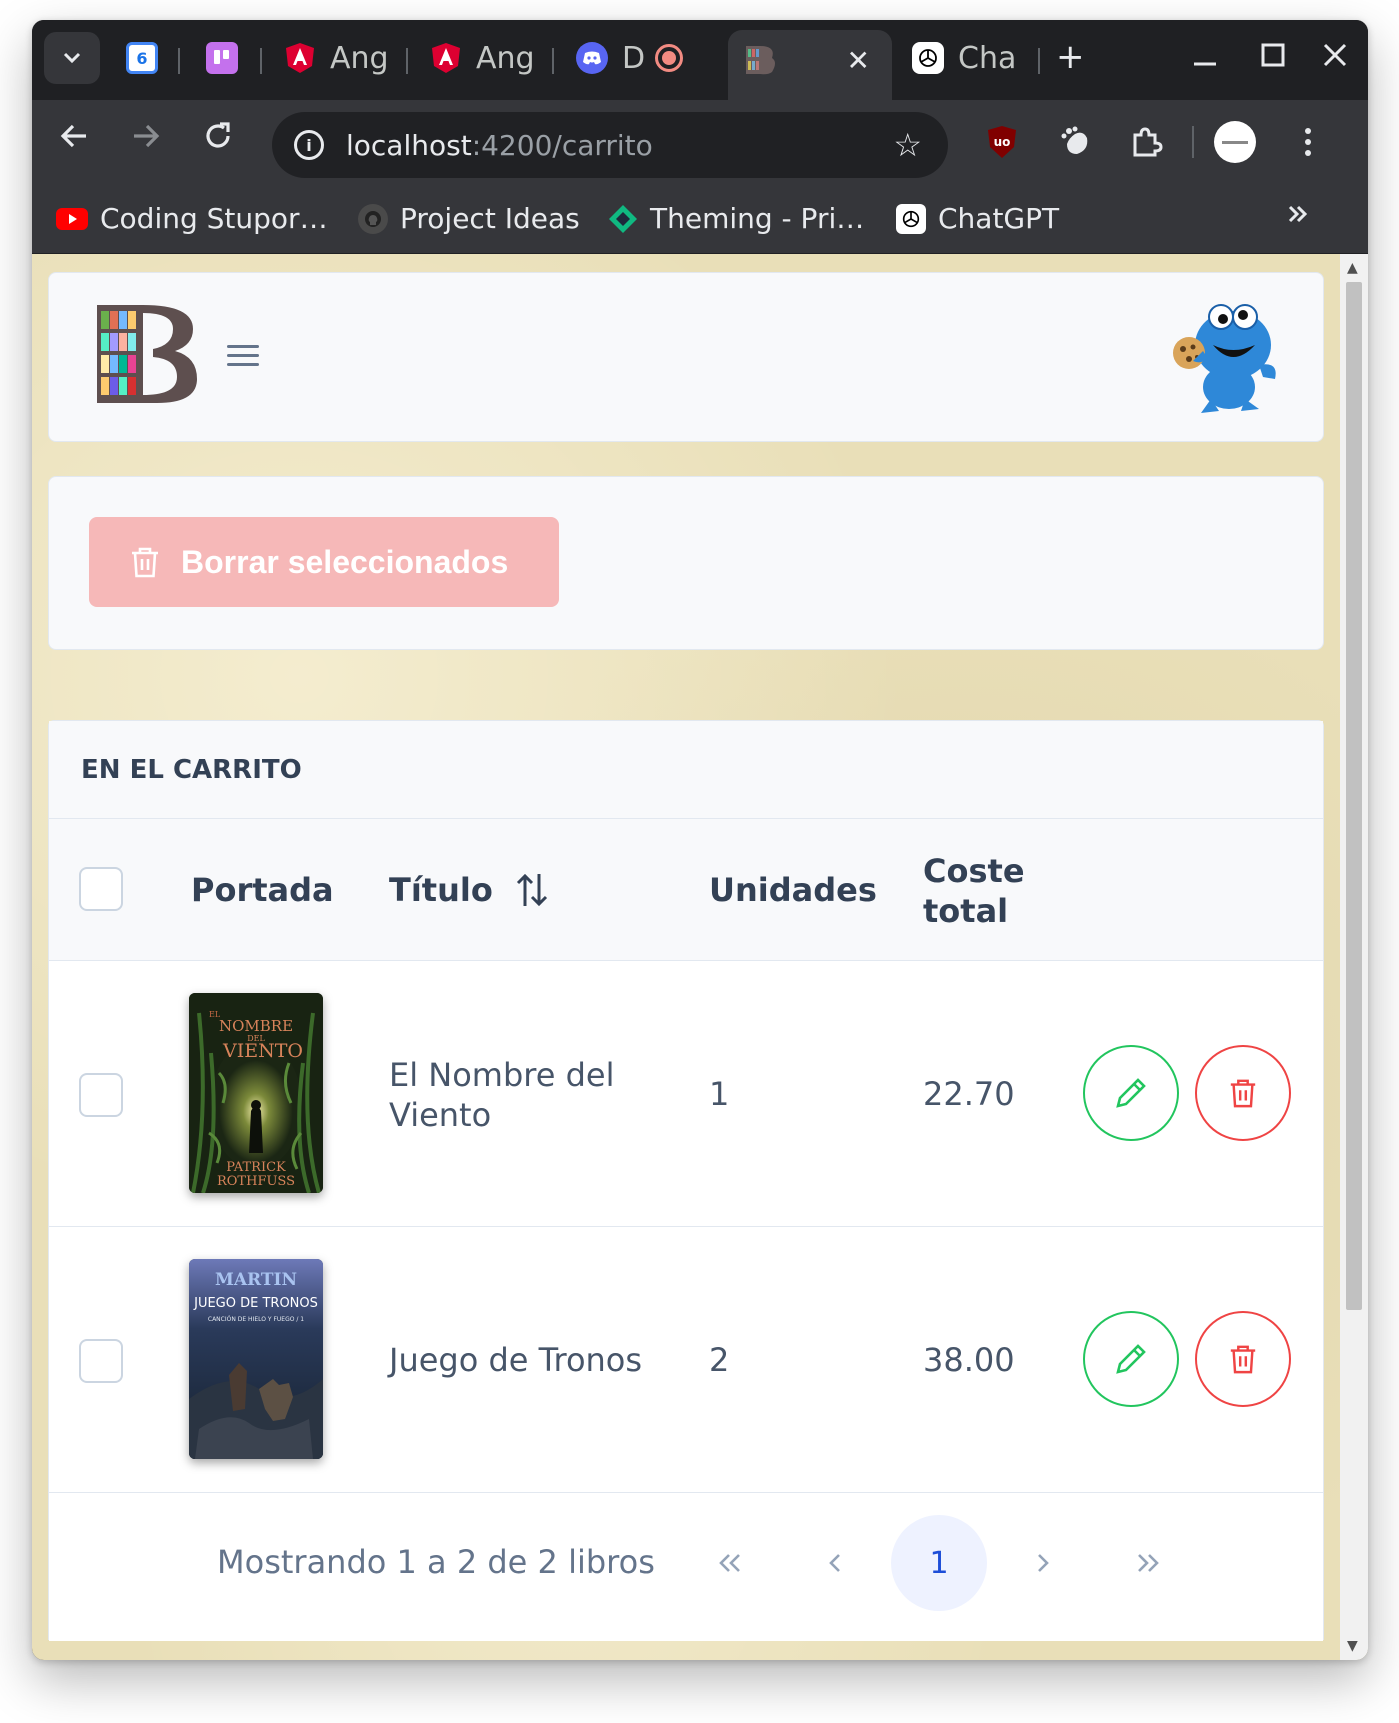 The width and height of the screenshot is (1399, 1723). Describe the element at coordinates (532, 890) in the screenshot. I see `sort-icon` at that location.